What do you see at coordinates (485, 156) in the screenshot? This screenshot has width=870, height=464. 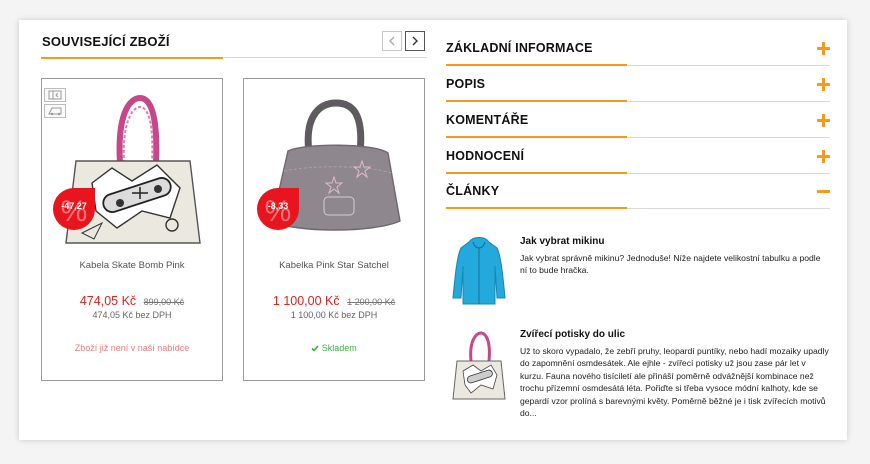 I see `accordion-label: HODNOCENÍ` at bounding box center [485, 156].